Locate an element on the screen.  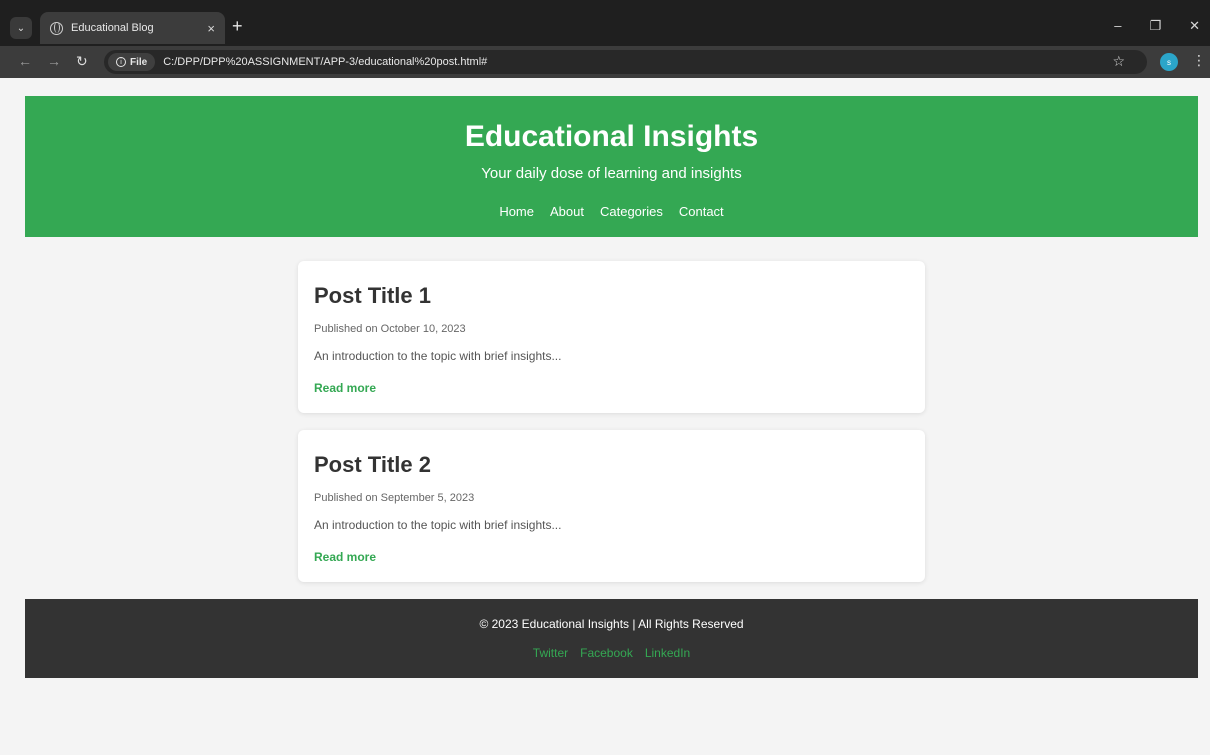
new-tab-button: + is located at coordinates (237, 26).